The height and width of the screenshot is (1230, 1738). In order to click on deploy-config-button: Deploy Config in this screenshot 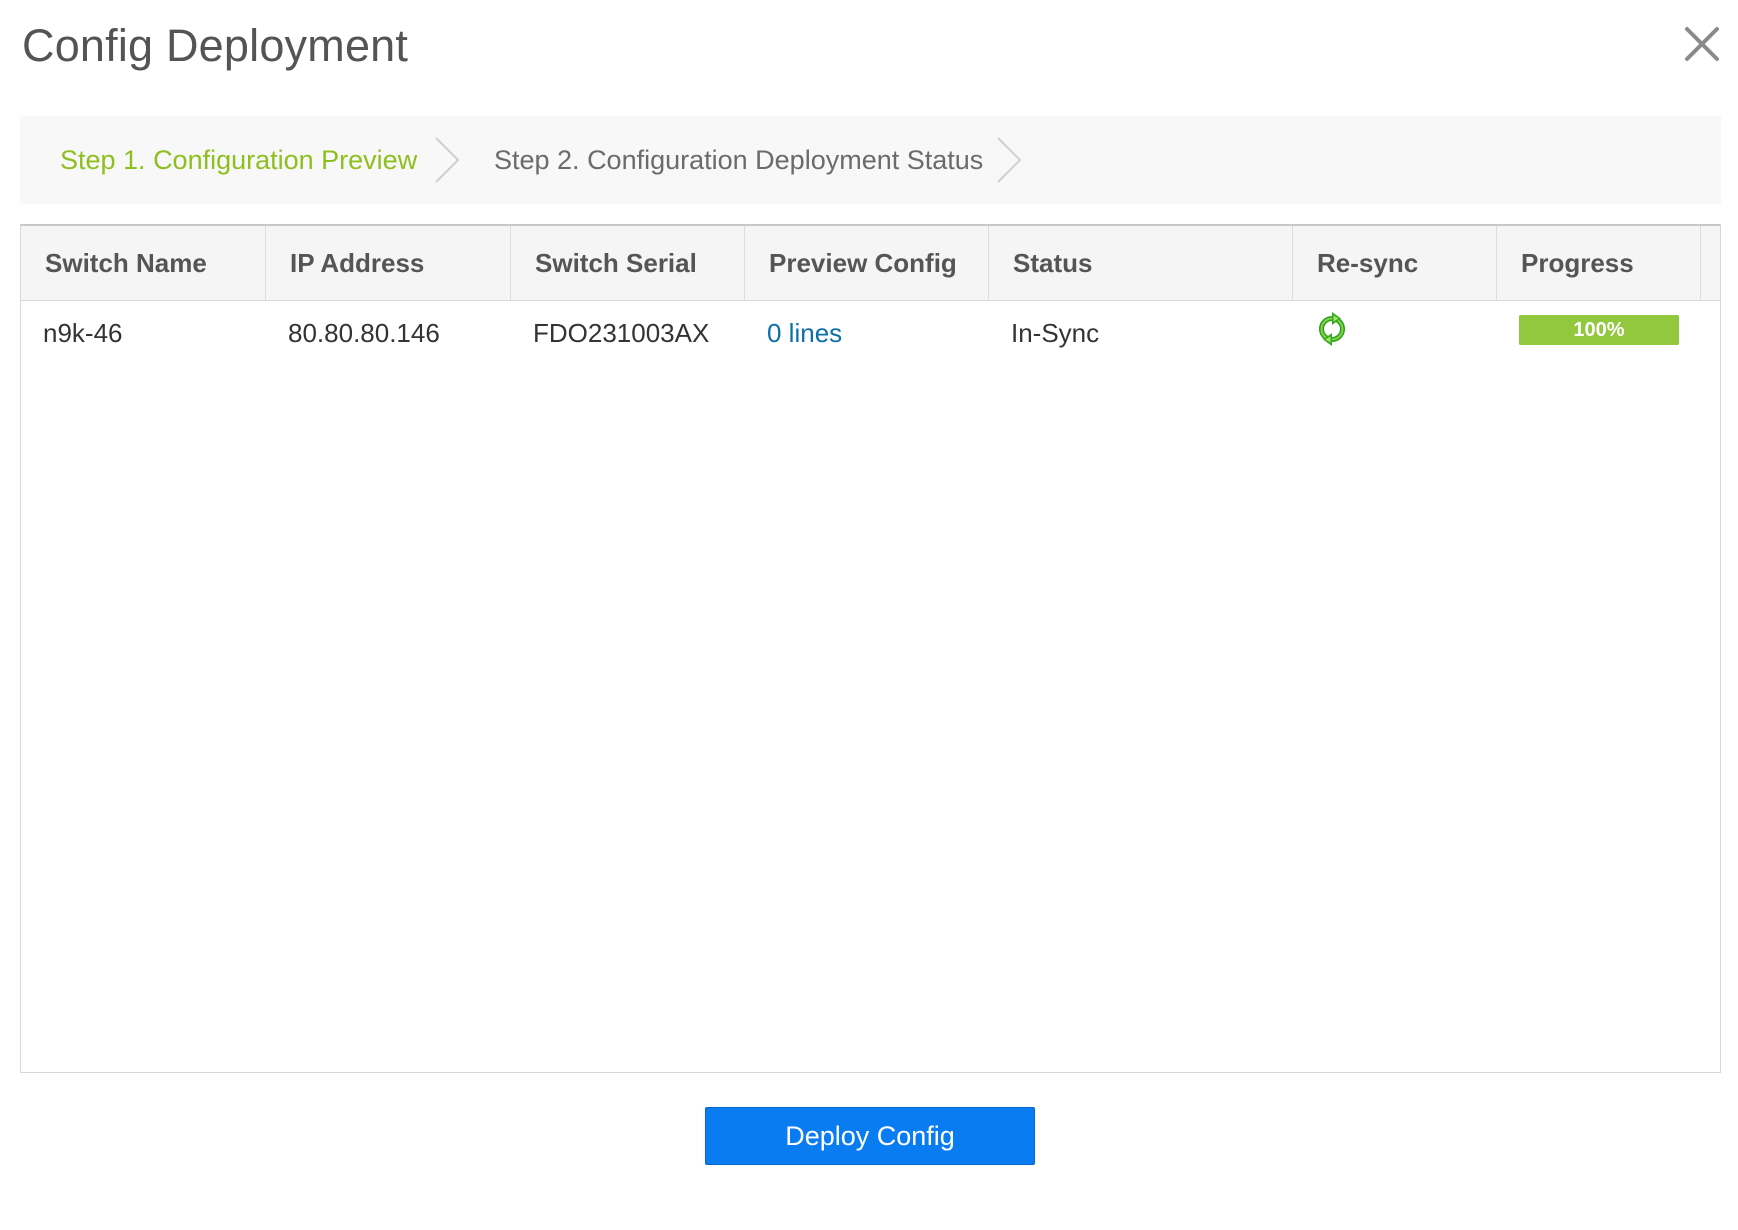, I will do `click(870, 1136)`.